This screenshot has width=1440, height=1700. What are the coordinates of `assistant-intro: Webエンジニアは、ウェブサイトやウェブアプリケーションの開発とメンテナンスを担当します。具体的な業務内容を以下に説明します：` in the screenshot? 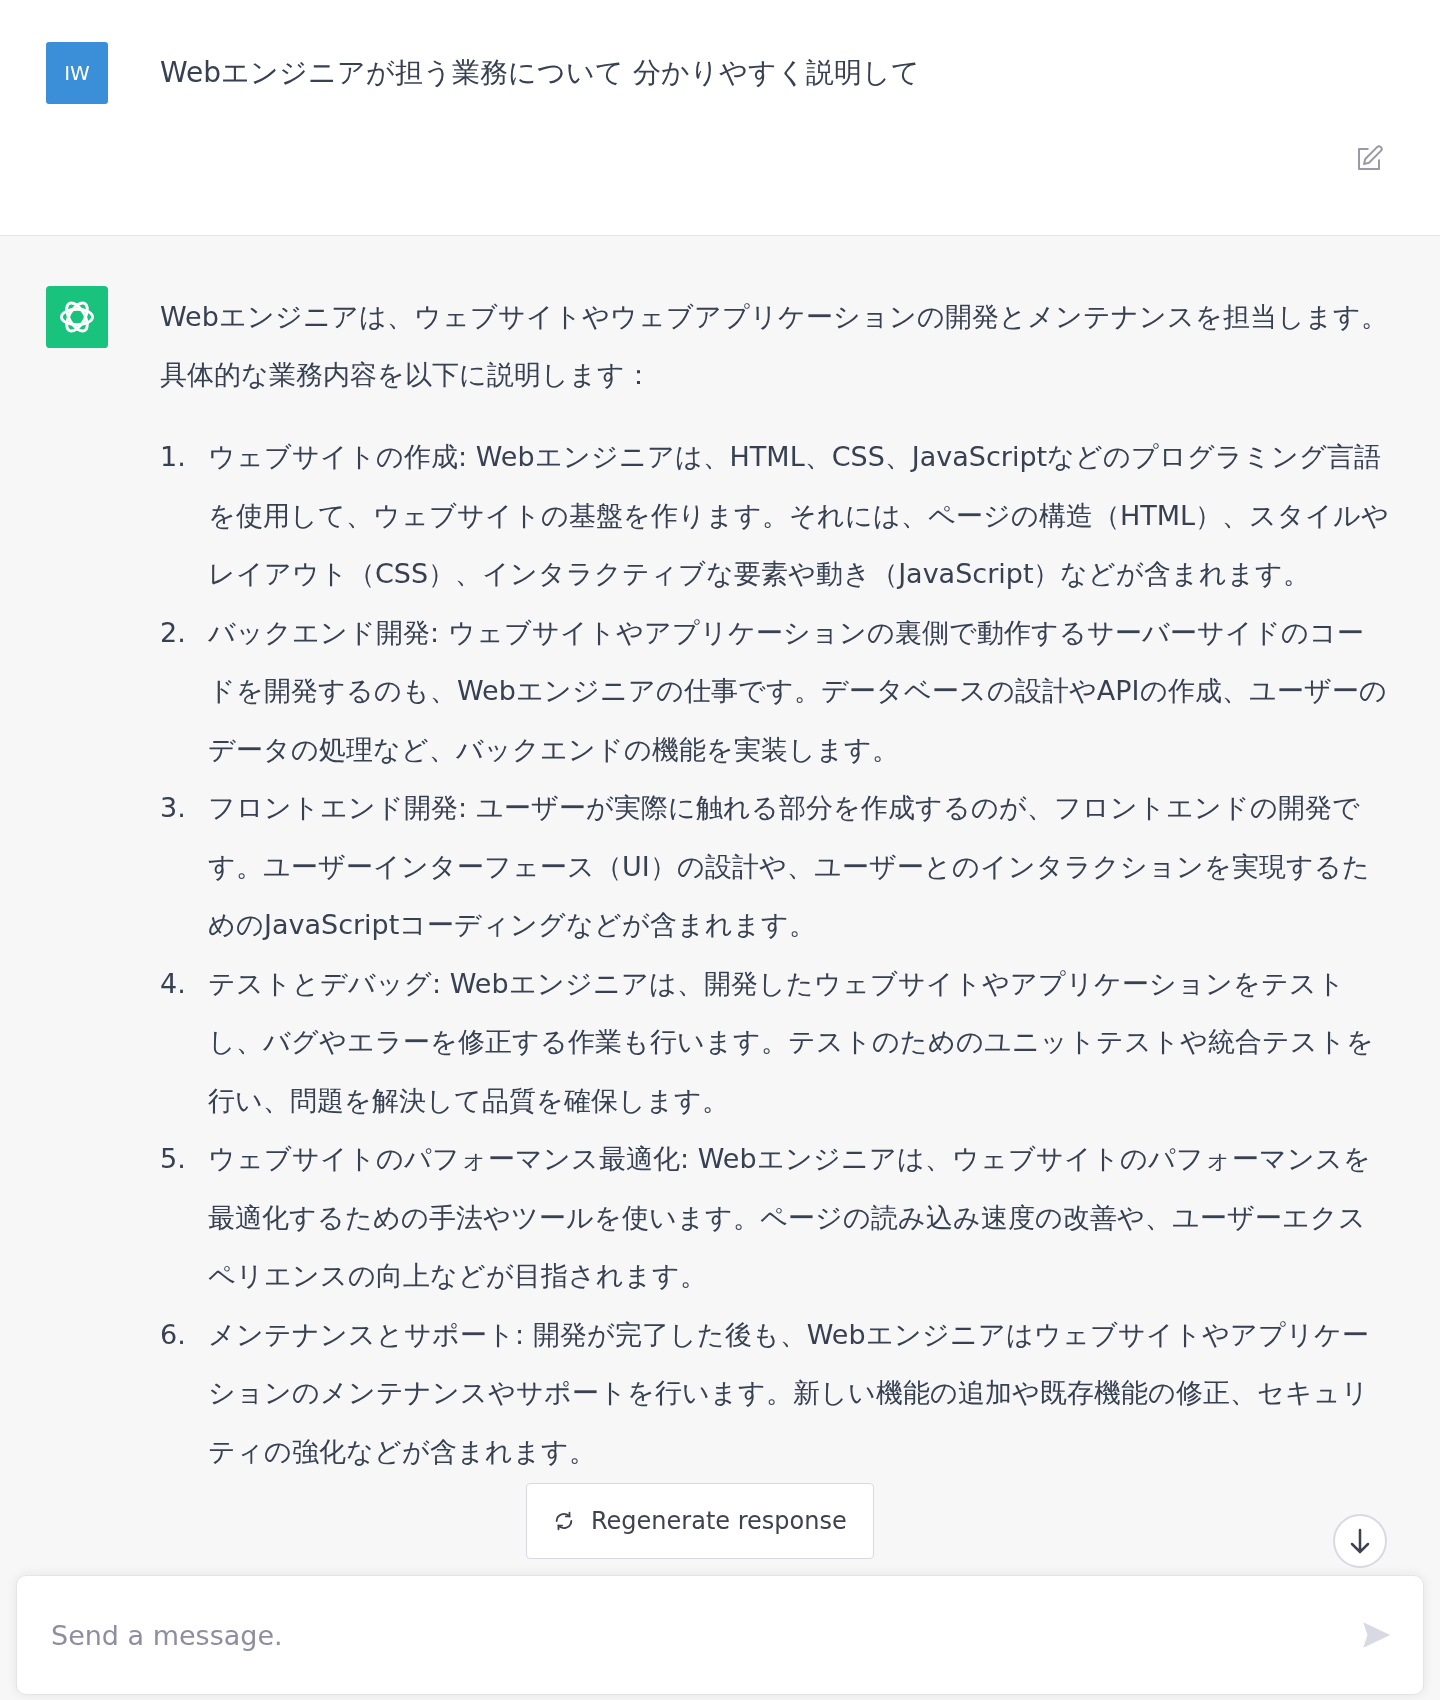 It's located at (774, 346).